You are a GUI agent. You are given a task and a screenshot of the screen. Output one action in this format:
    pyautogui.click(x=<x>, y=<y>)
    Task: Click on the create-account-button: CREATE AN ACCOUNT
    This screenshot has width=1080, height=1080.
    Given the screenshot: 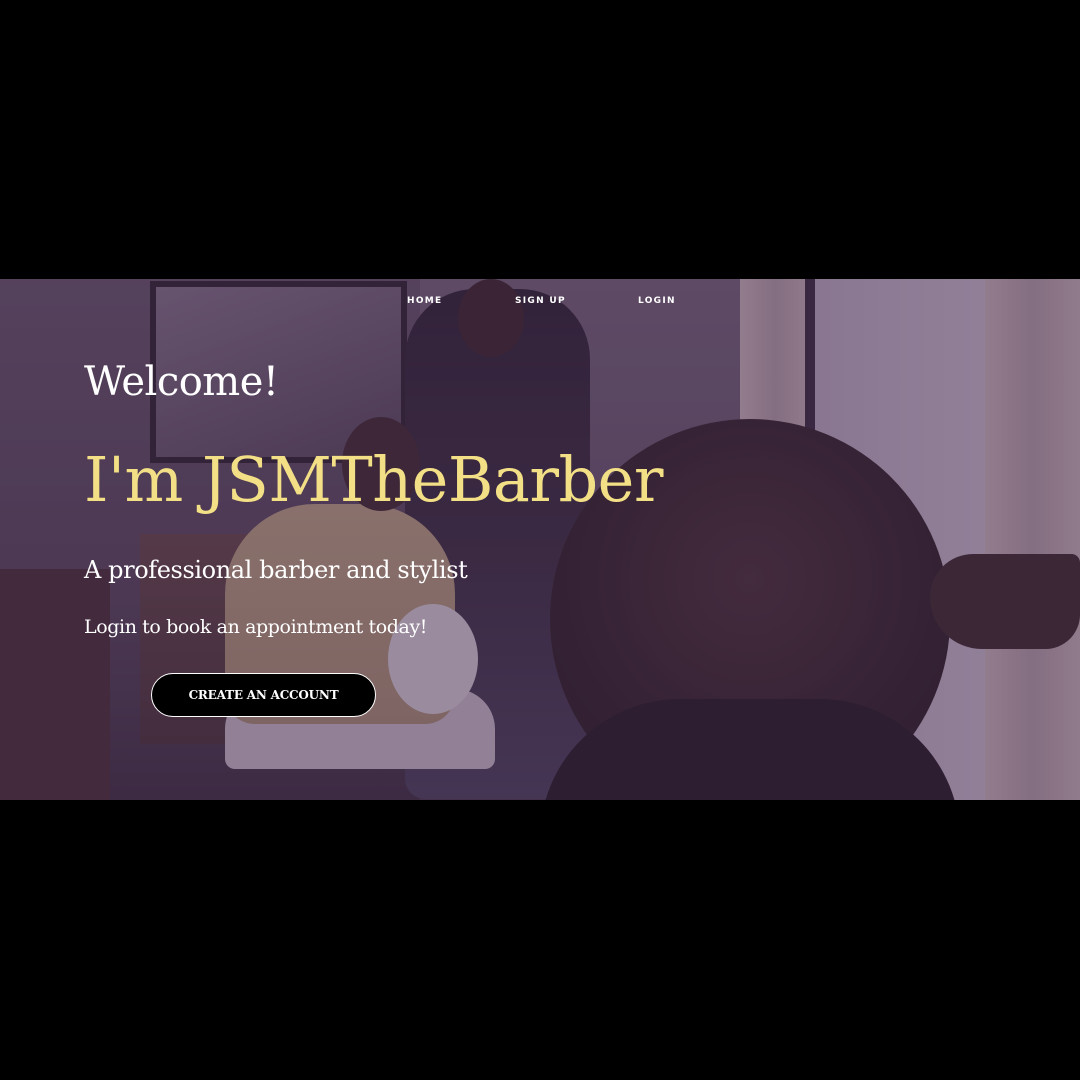 What is the action you would take?
    pyautogui.click(x=263, y=695)
    